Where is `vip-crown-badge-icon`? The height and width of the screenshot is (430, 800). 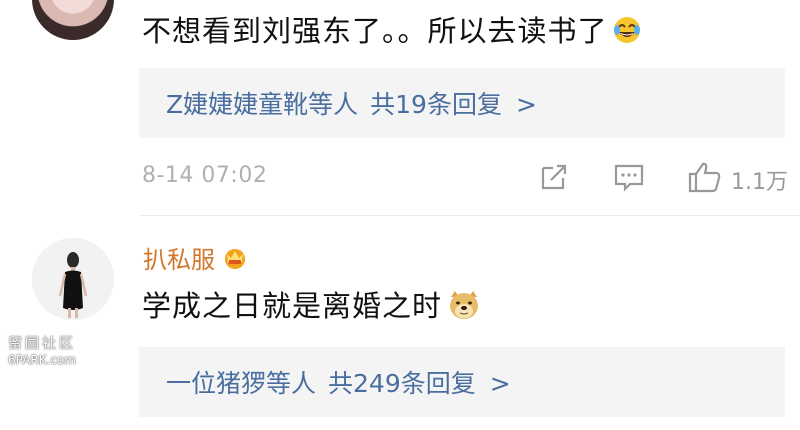
vip-crown-badge-icon is located at coordinates (235, 261).